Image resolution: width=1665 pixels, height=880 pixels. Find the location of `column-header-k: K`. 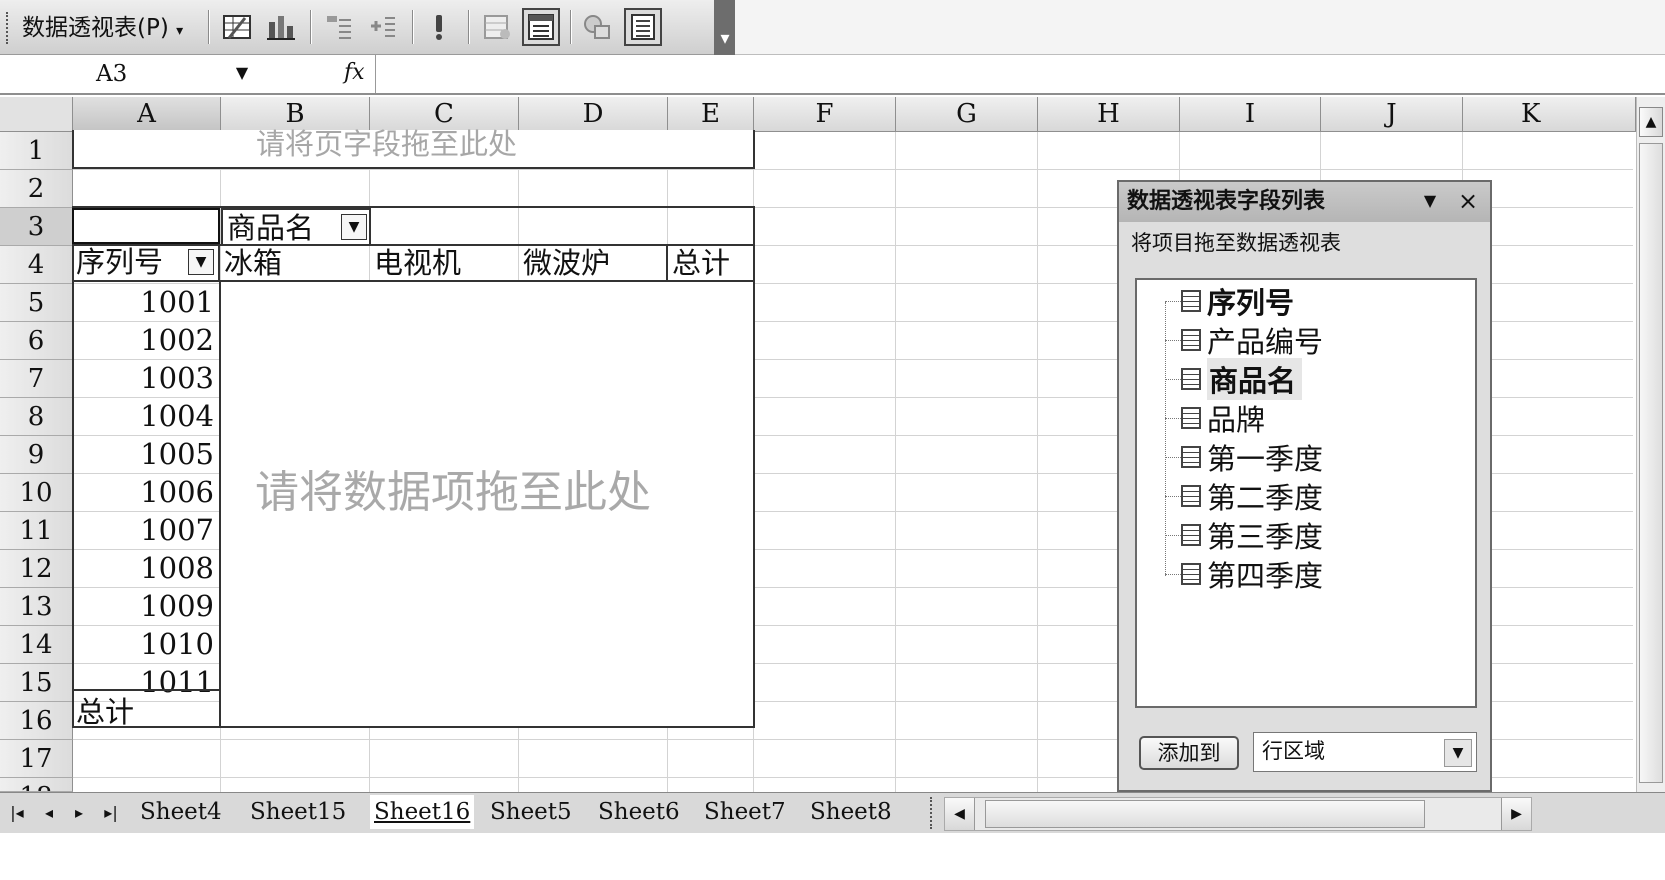

column-header-k: K is located at coordinates (1549, 114).